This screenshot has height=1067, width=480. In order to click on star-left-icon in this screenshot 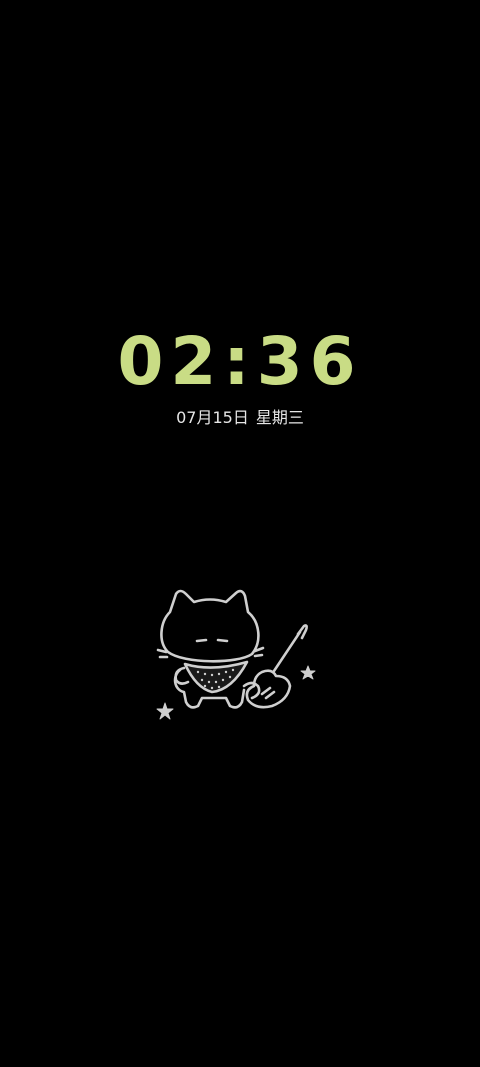, I will do `click(165, 711)`.